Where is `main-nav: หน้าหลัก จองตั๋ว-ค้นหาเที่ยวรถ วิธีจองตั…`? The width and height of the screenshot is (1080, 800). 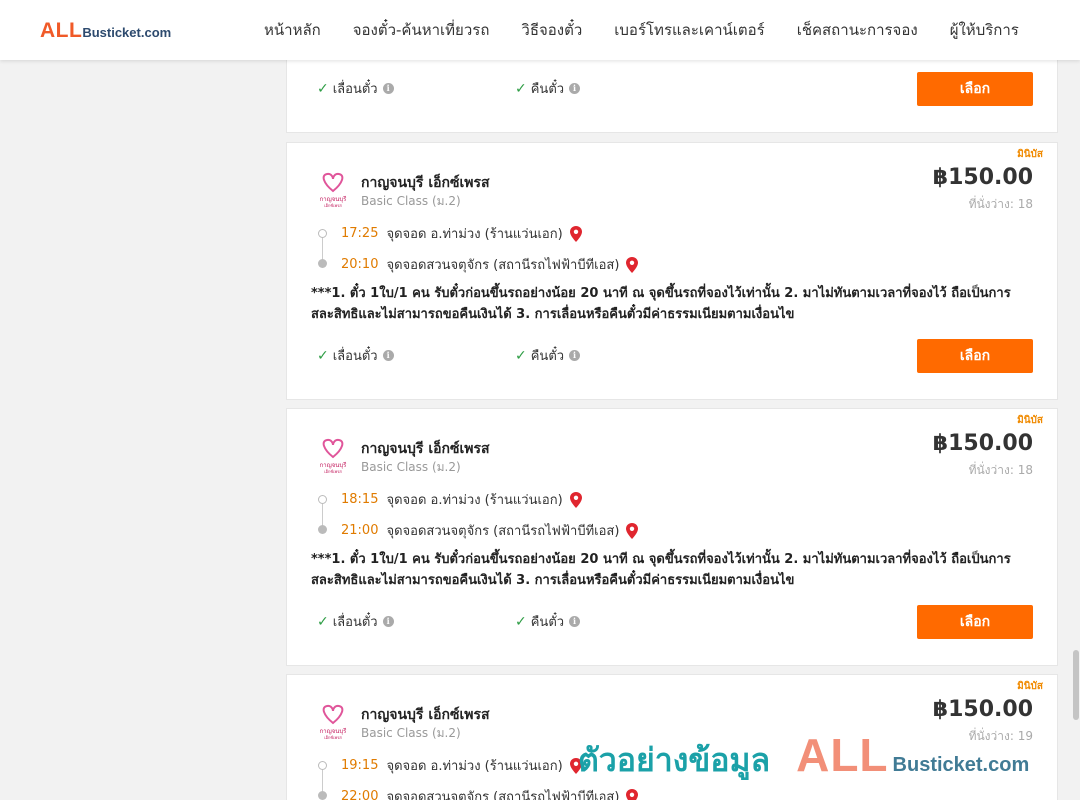 main-nav: หน้าหลัก จองตั๋ว-ค้นหาเที่ยวรถ วิธีจองตั… is located at coordinates (641, 30).